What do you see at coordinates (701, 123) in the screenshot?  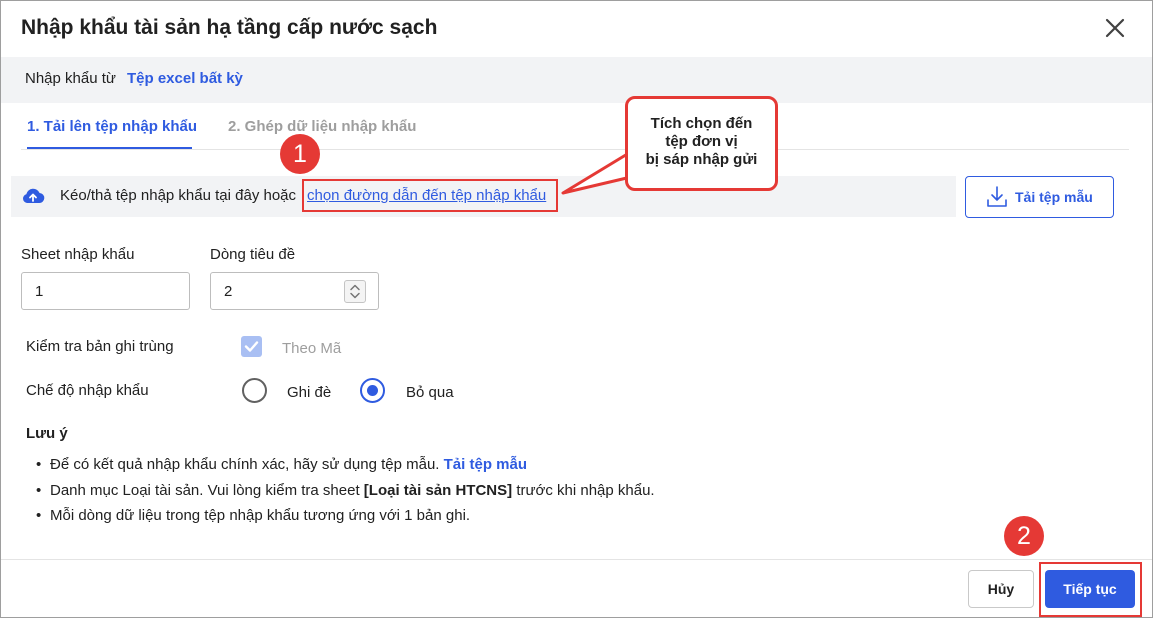 I see `callout-line: Tích chọn đến` at bounding box center [701, 123].